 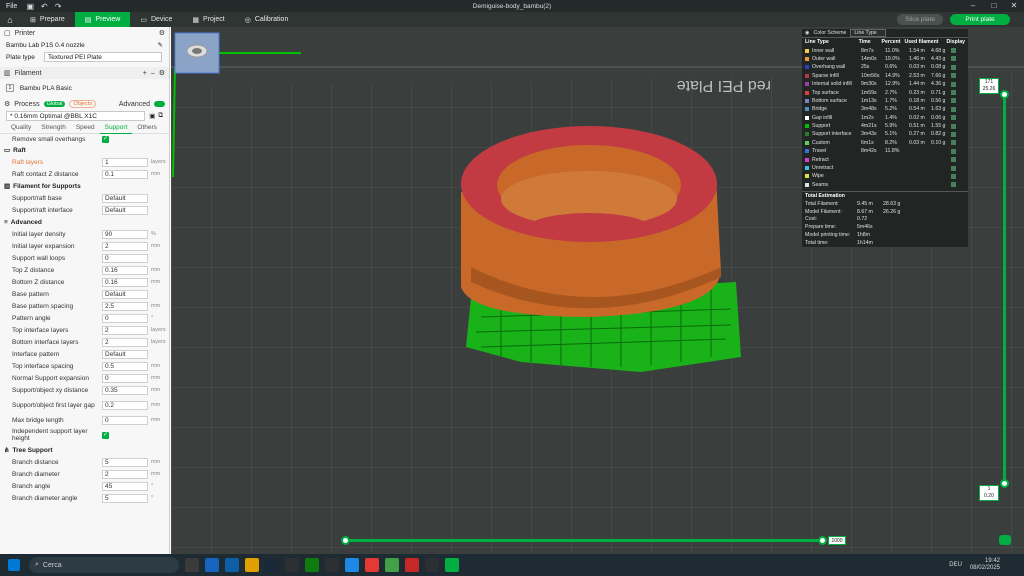 I want to click on language-indicator: DEU, so click(x=955, y=565).